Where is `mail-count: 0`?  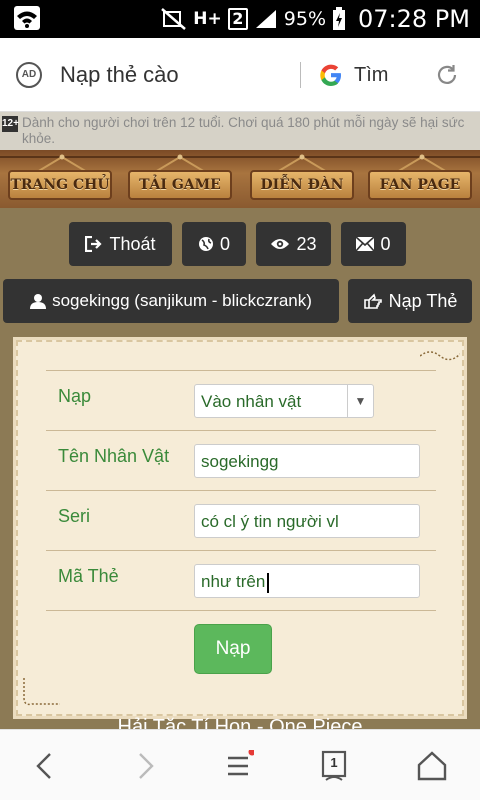 mail-count: 0 is located at coordinates (385, 243).